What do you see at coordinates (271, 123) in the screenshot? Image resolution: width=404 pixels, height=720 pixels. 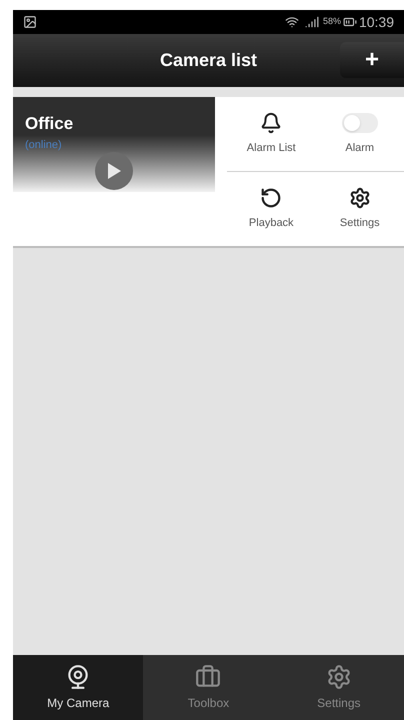 I see `bell-icon` at bounding box center [271, 123].